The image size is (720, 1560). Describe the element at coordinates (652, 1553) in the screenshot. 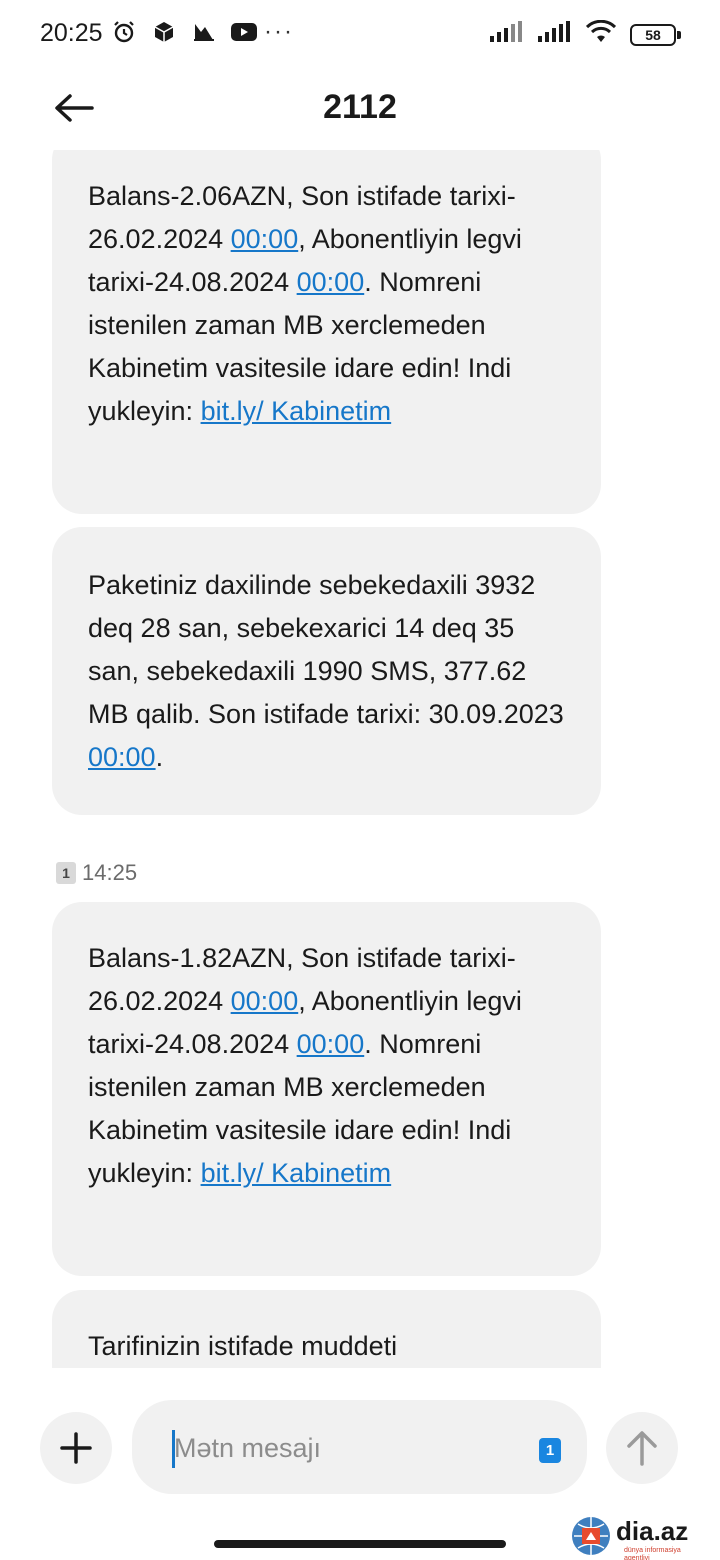

I see `watermark-tagline: dünya informasiya agentliyi` at that location.